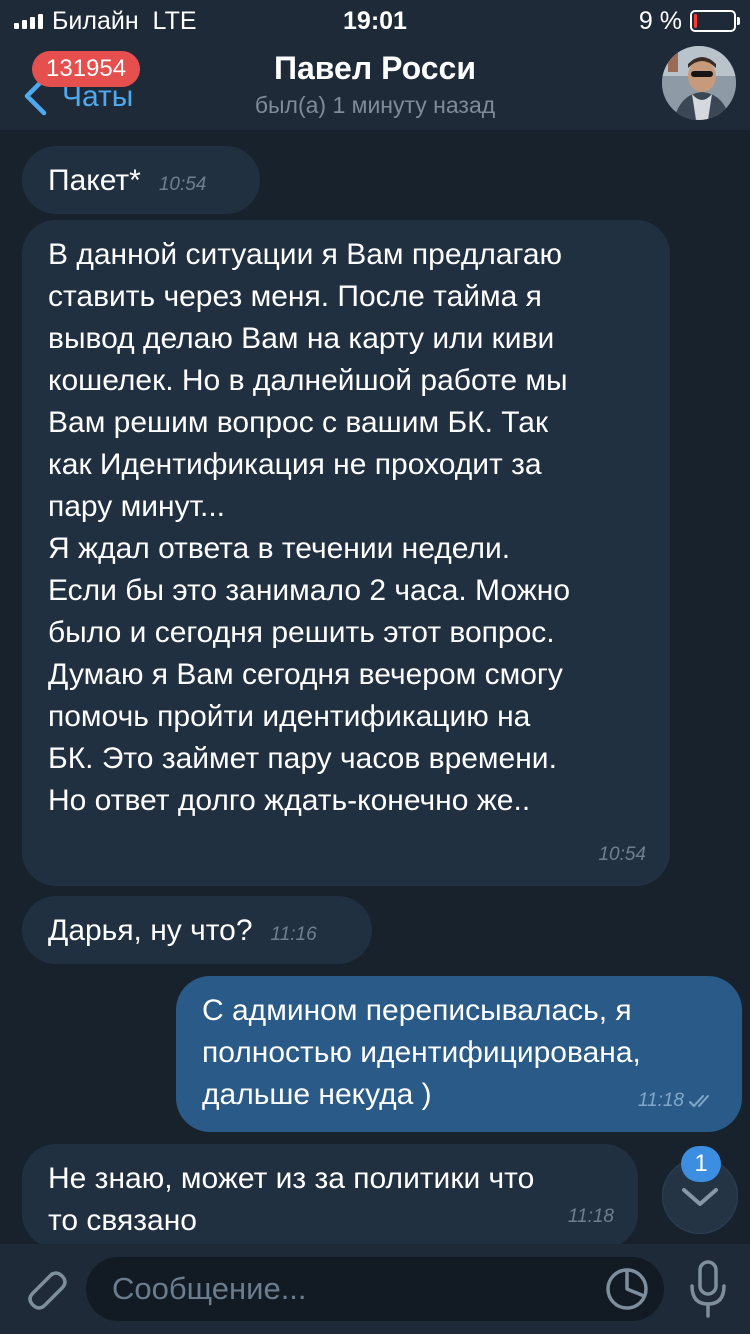 The width and height of the screenshot is (750, 1334). What do you see at coordinates (701, 1164) in the screenshot?
I see `new-messages-badge: 1` at bounding box center [701, 1164].